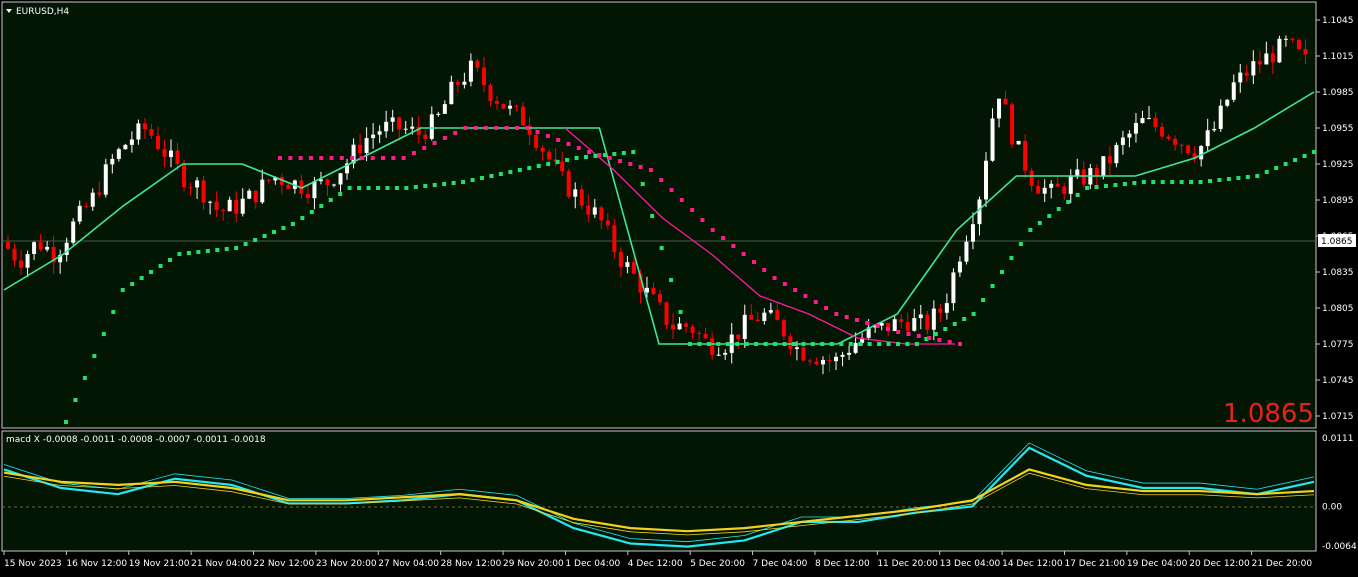 This screenshot has width=1358, height=577. I want to click on price-axis-label: 1.0835, so click(1338, 273).